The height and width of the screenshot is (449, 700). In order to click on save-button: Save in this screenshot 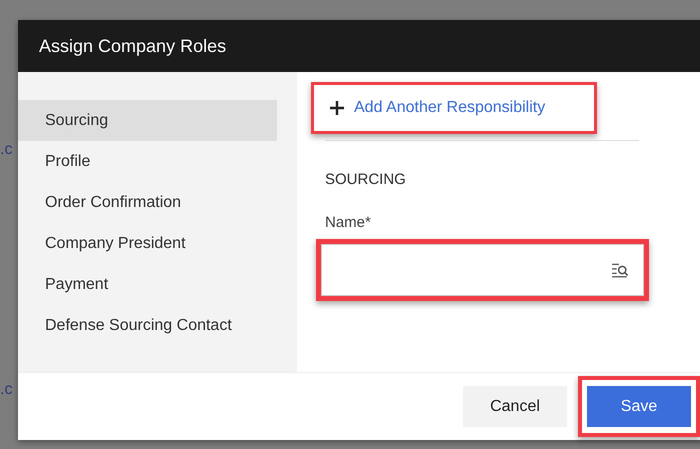, I will do `click(639, 406)`.